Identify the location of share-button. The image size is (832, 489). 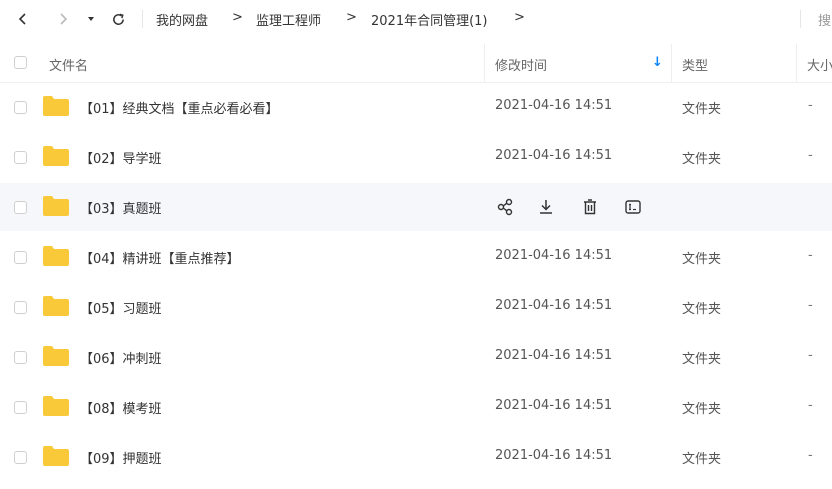
(505, 207).